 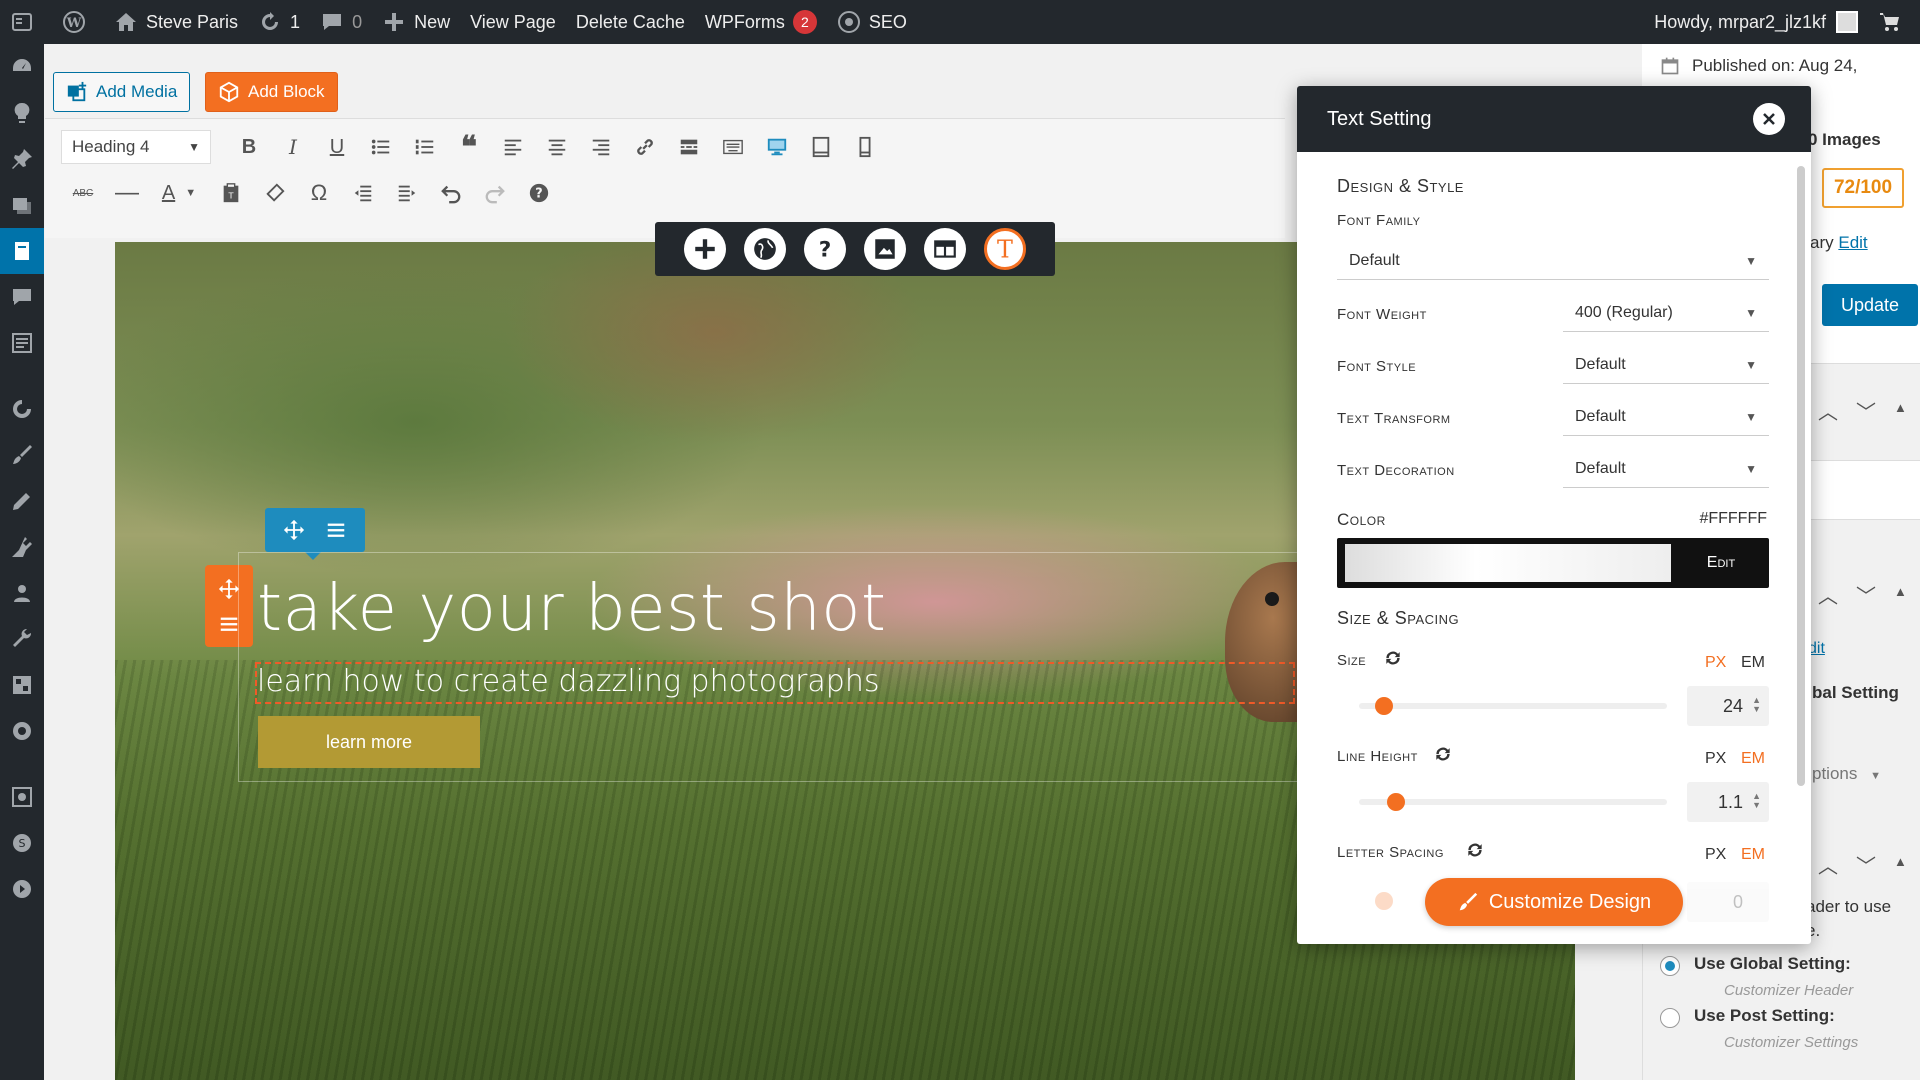 What do you see at coordinates (1666, 313) in the screenshot?
I see `font-weight-select: 400 (Regular) ▼` at bounding box center [1666, 313].